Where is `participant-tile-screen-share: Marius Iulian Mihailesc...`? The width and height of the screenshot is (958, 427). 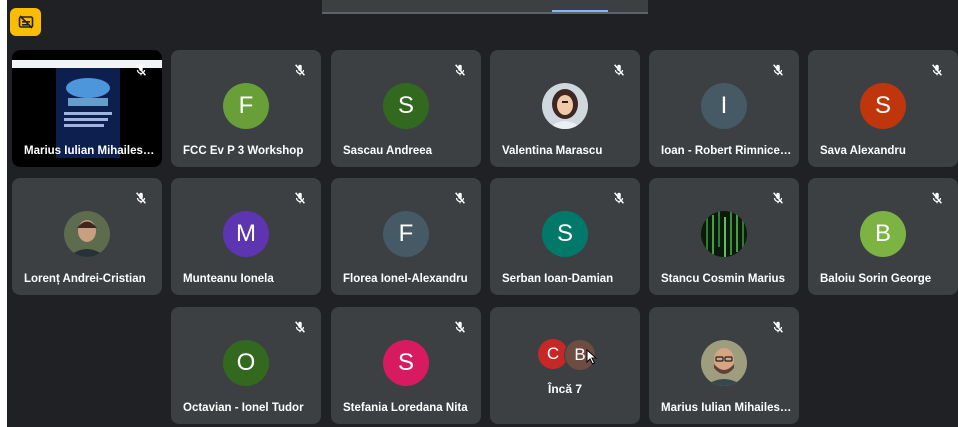
participant-tile-screen-share: Marius Iulian Mihailesc... is located at coordinates (87, 108).